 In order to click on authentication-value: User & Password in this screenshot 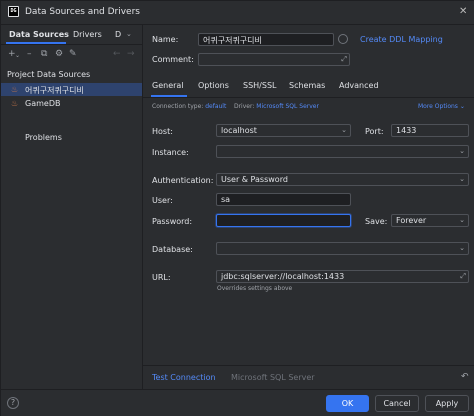, I will do `click(254, 179)`.